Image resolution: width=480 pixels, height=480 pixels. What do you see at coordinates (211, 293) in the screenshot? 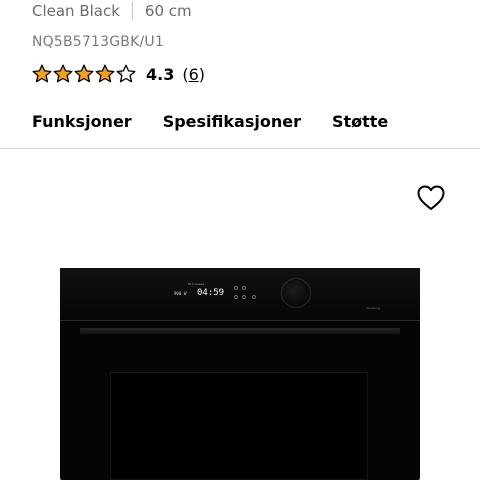
I see `oven-display-time: 04:59` at bounding box center [211, 293].